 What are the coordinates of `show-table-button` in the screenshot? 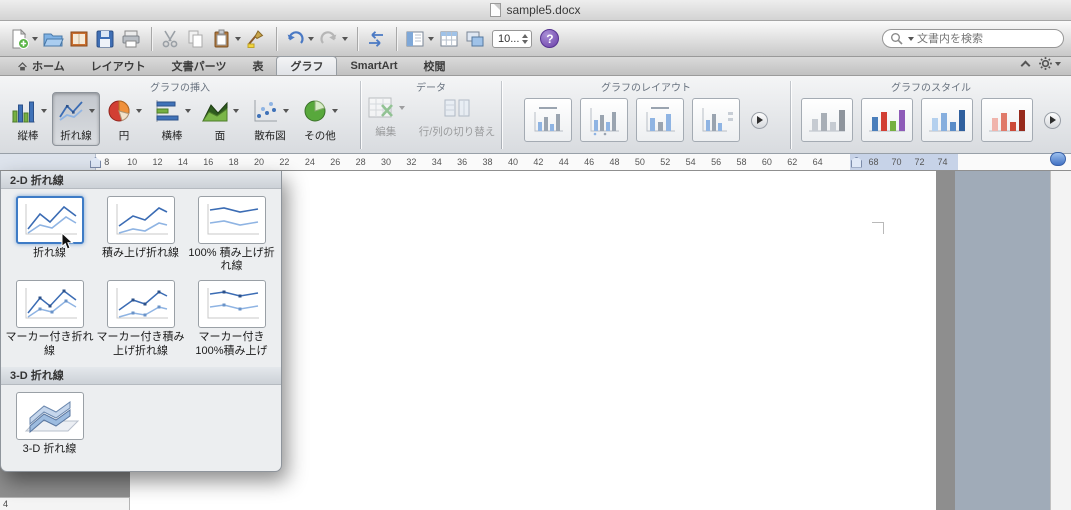 It's located at (449, 39).